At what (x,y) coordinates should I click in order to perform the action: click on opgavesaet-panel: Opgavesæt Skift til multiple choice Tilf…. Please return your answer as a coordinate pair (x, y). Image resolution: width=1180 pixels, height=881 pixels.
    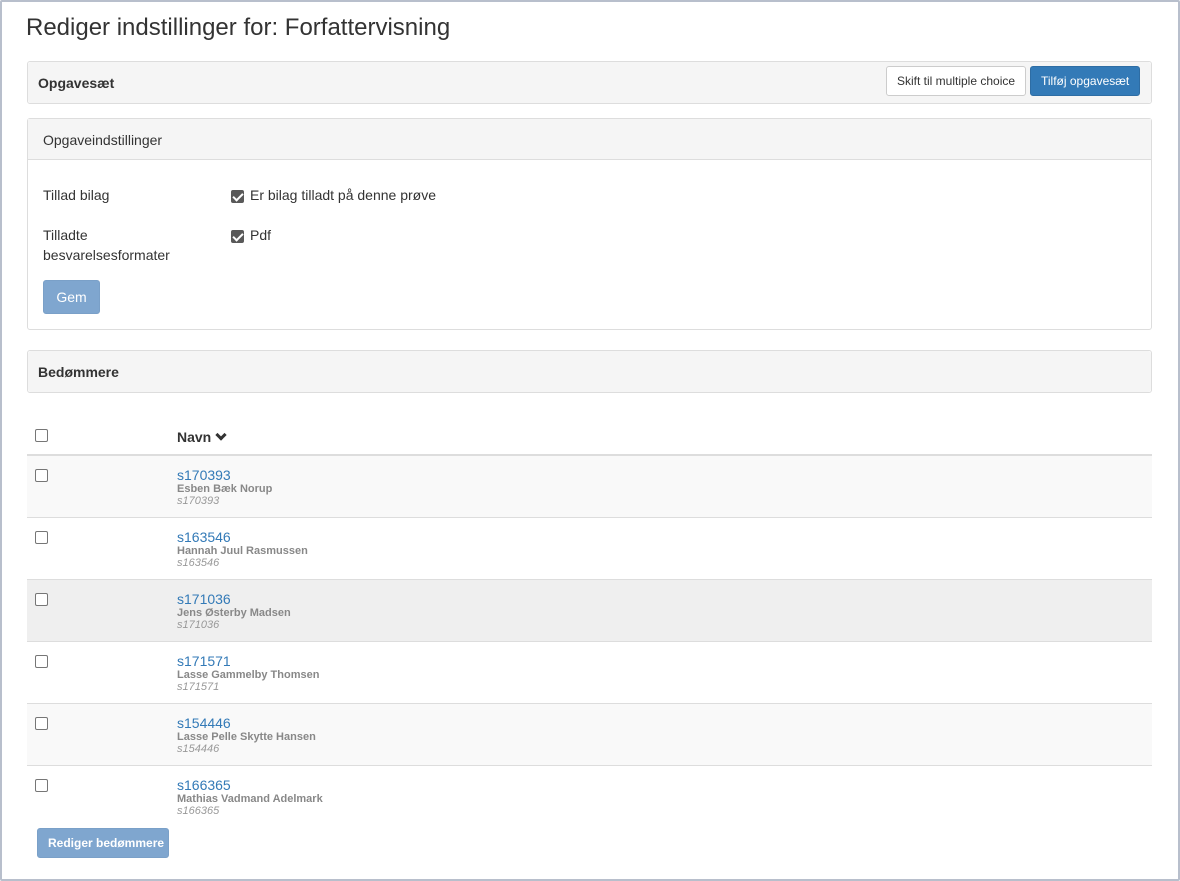
    Looking at the image, I should click on (589, 82).